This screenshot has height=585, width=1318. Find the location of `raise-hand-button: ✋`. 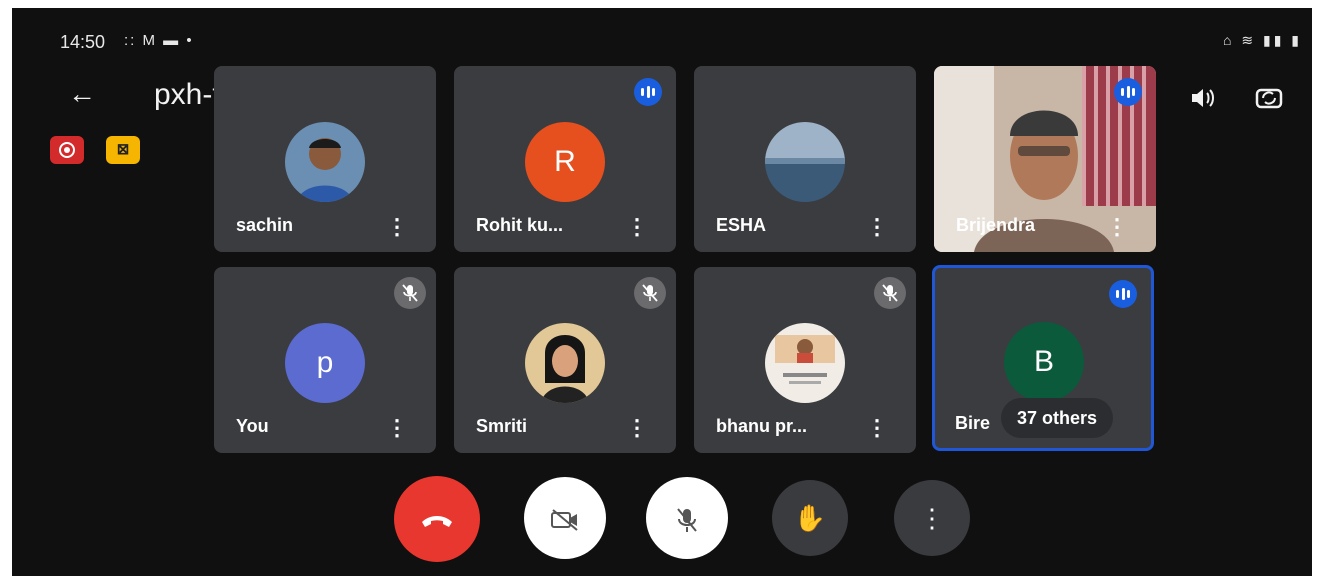

raise-hand-button: ✋ is located at coordinates (810, 518).